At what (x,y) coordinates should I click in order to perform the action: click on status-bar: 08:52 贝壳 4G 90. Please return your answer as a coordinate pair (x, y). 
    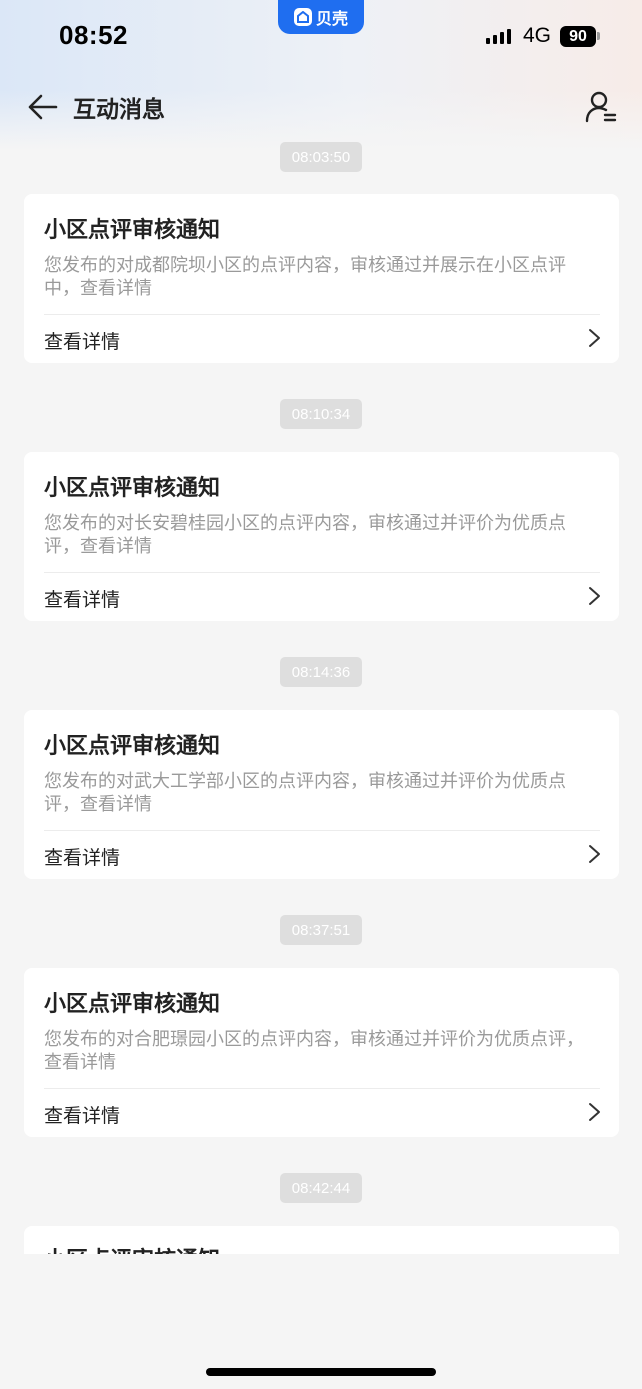
    Looking at the image, I should click on (321, 36).